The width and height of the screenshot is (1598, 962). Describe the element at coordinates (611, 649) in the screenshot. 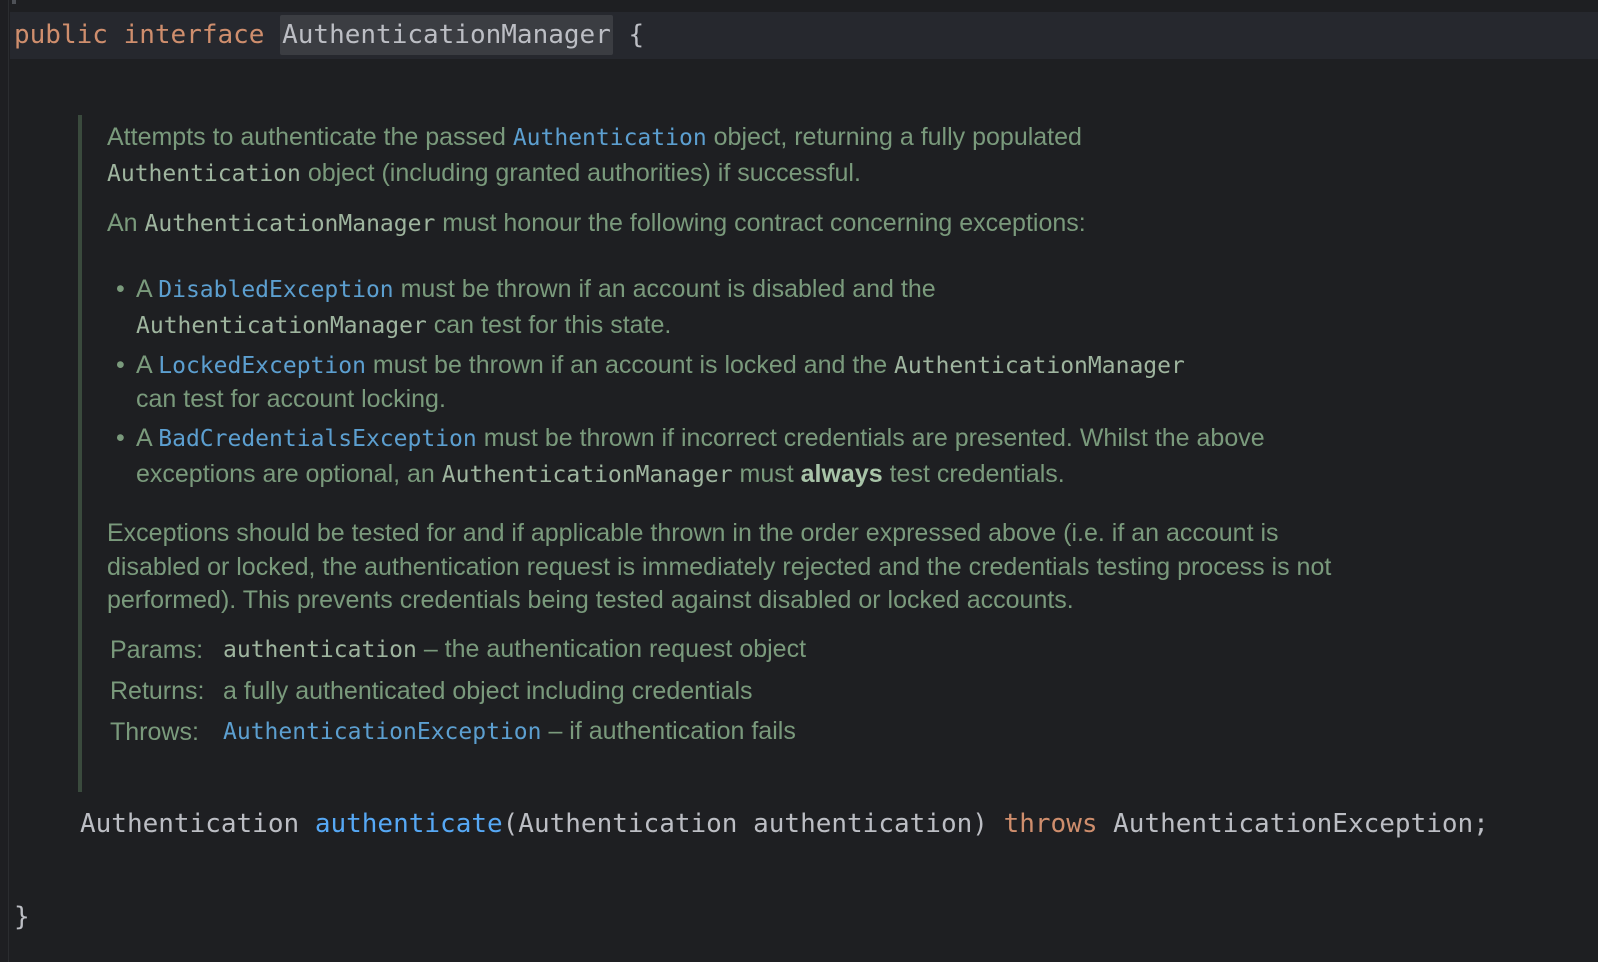

I see `param-desc: – the authentication request object` at that location.